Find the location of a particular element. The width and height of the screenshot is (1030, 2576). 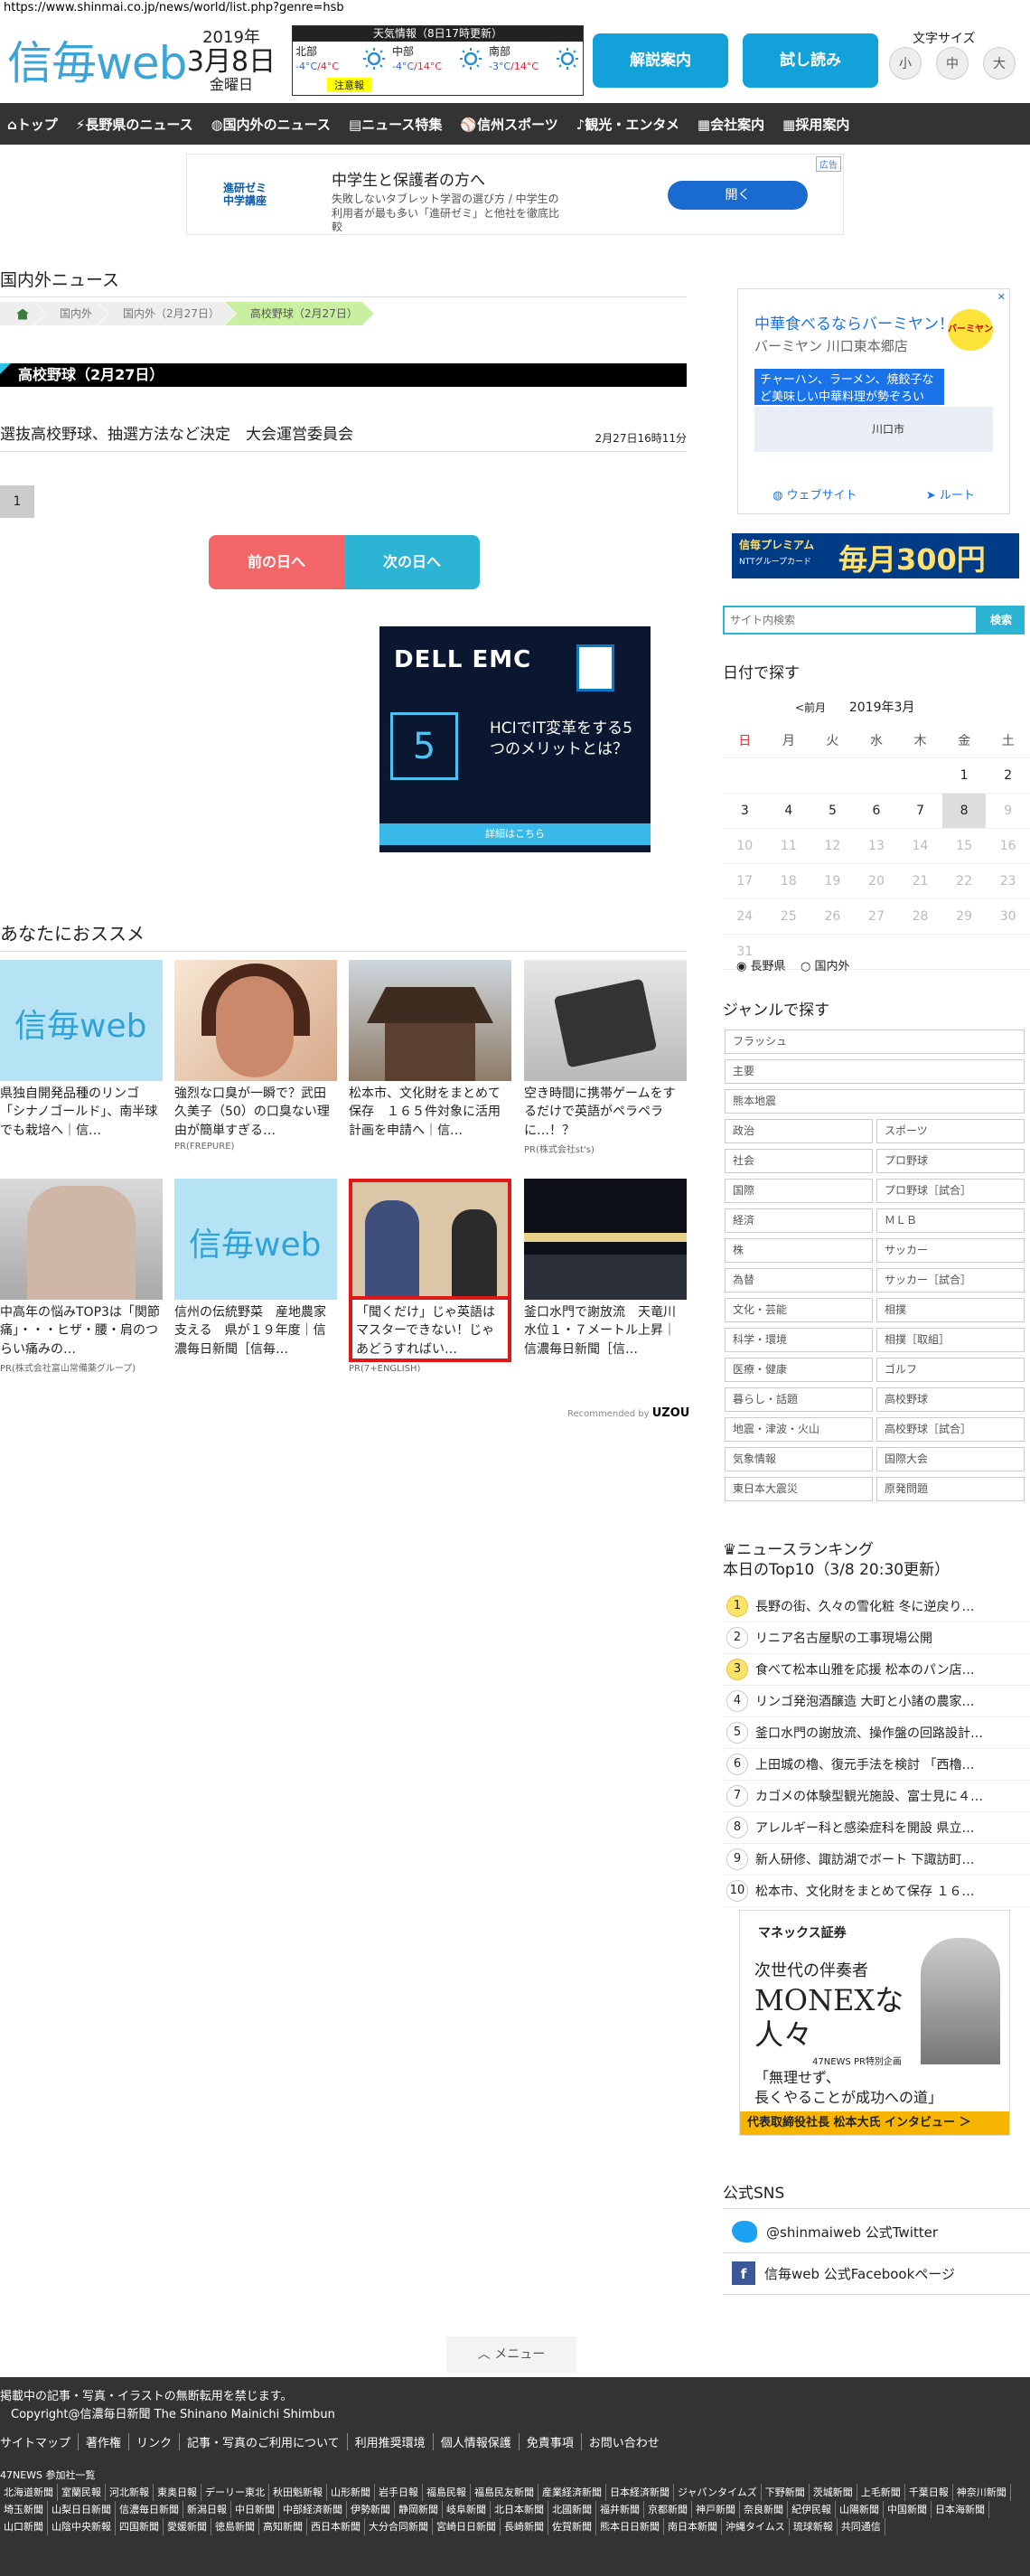

paper-link: 産業経済新聞 is located at coordinates (572, 2493).